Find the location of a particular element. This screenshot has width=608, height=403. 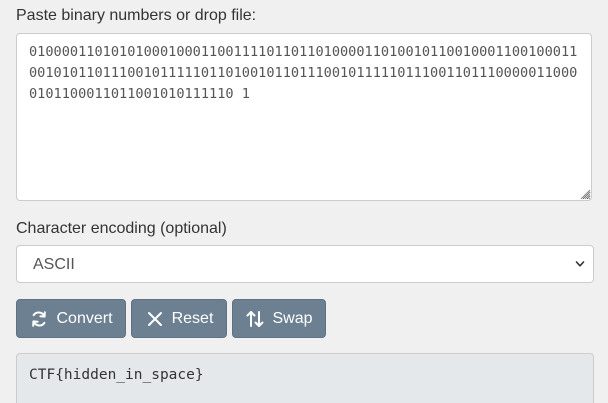

swap-button: Swap is located at coordinates (279, 318).